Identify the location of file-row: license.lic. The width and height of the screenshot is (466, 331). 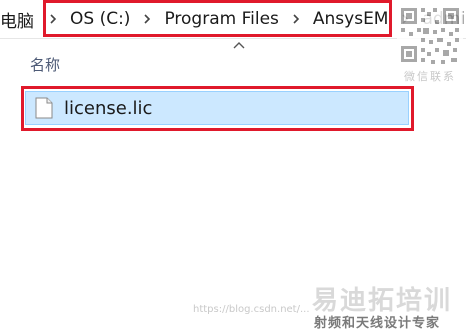
(217, 108).